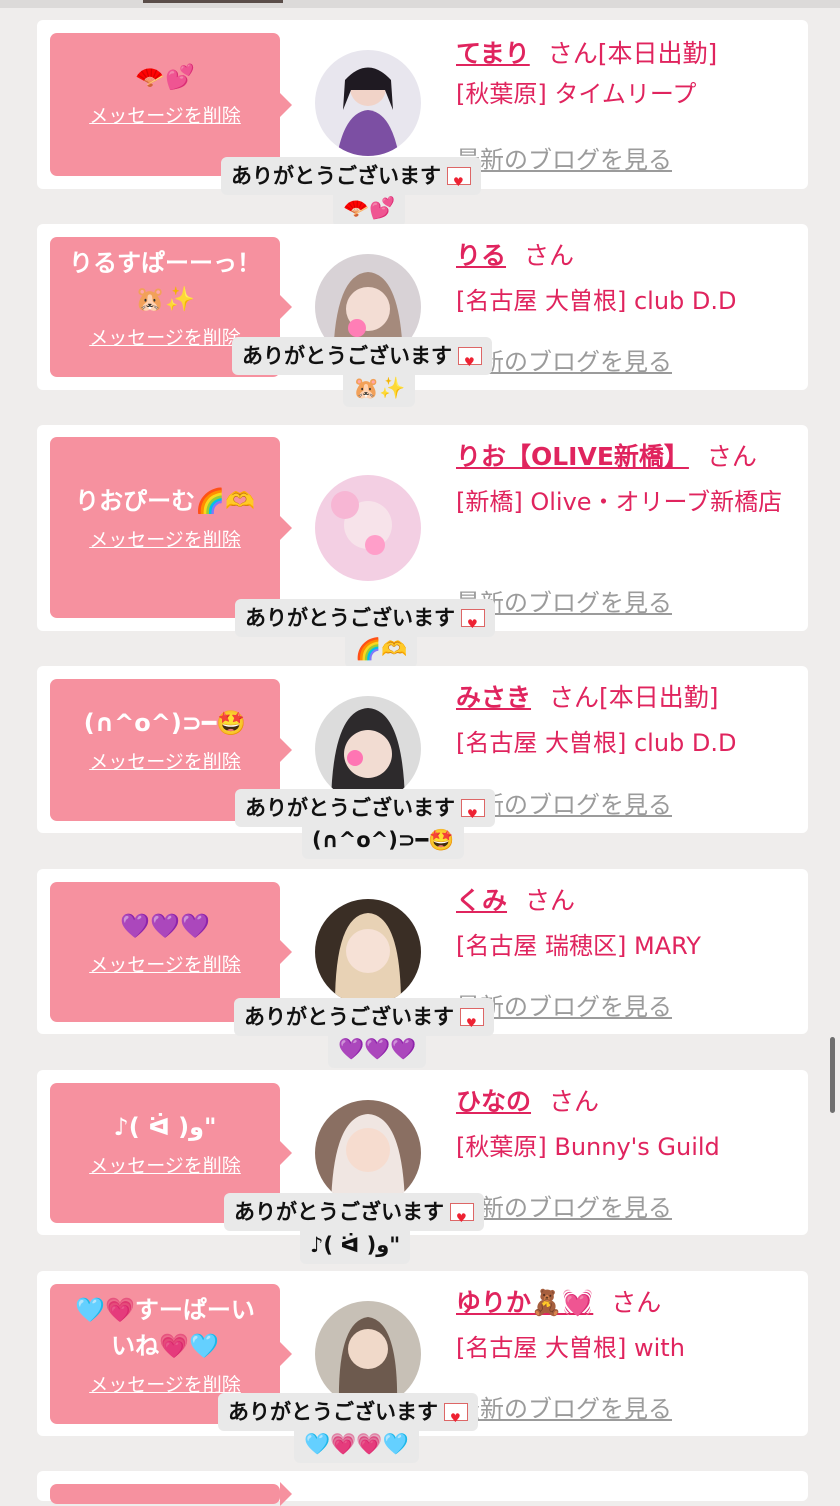 This screenshot has width=840, height=1506. Describe the element at coordinates (588, 1147) in the screenshot. I see `shop-label: [秋葉原] Bunny's Guild` at that location.